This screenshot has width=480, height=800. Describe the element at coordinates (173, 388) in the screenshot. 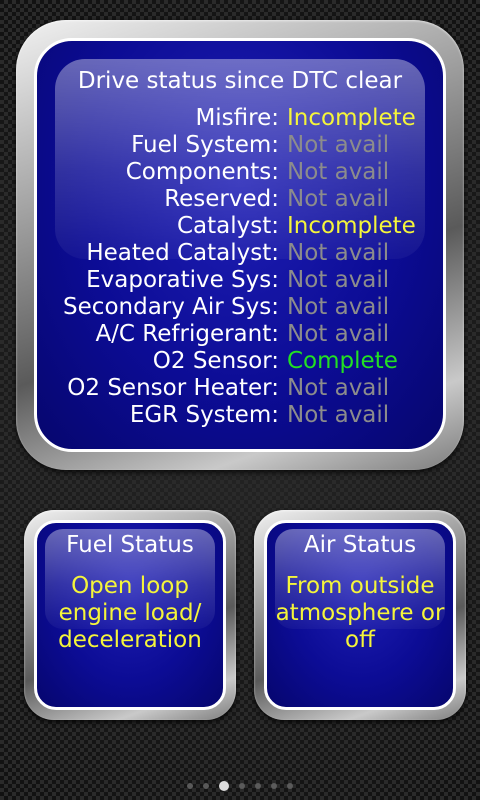

I see `status-label: O2 Sensor Heater:` at that location.